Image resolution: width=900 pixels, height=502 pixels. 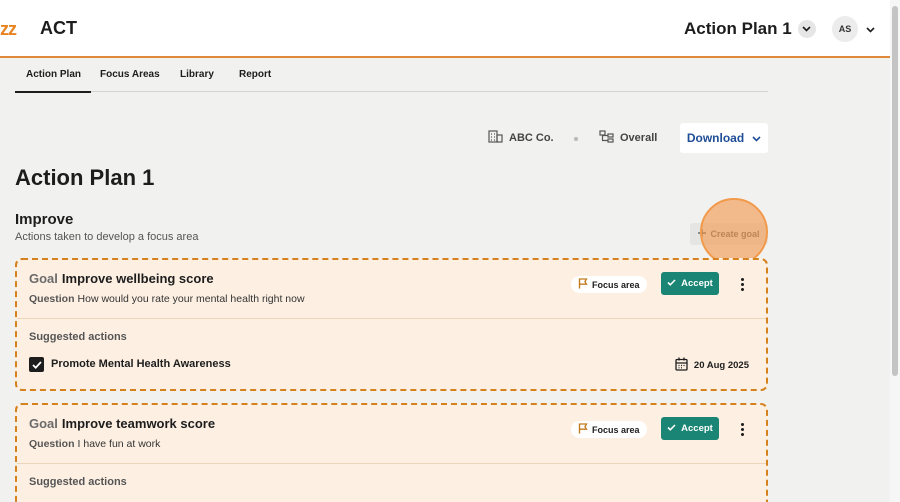 I want to click on create-goal-button: Create goal, so click(x=729, y=234).